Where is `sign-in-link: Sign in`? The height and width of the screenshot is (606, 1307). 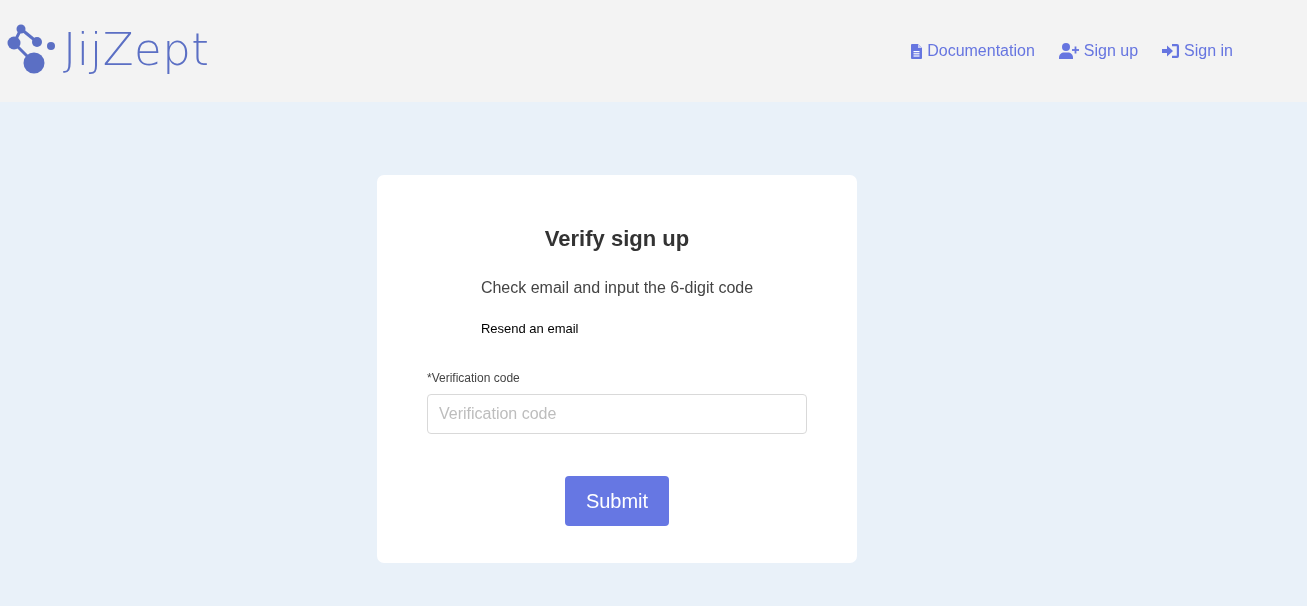 sign-in-link: Sign in is located at coordinates (1197, 51).